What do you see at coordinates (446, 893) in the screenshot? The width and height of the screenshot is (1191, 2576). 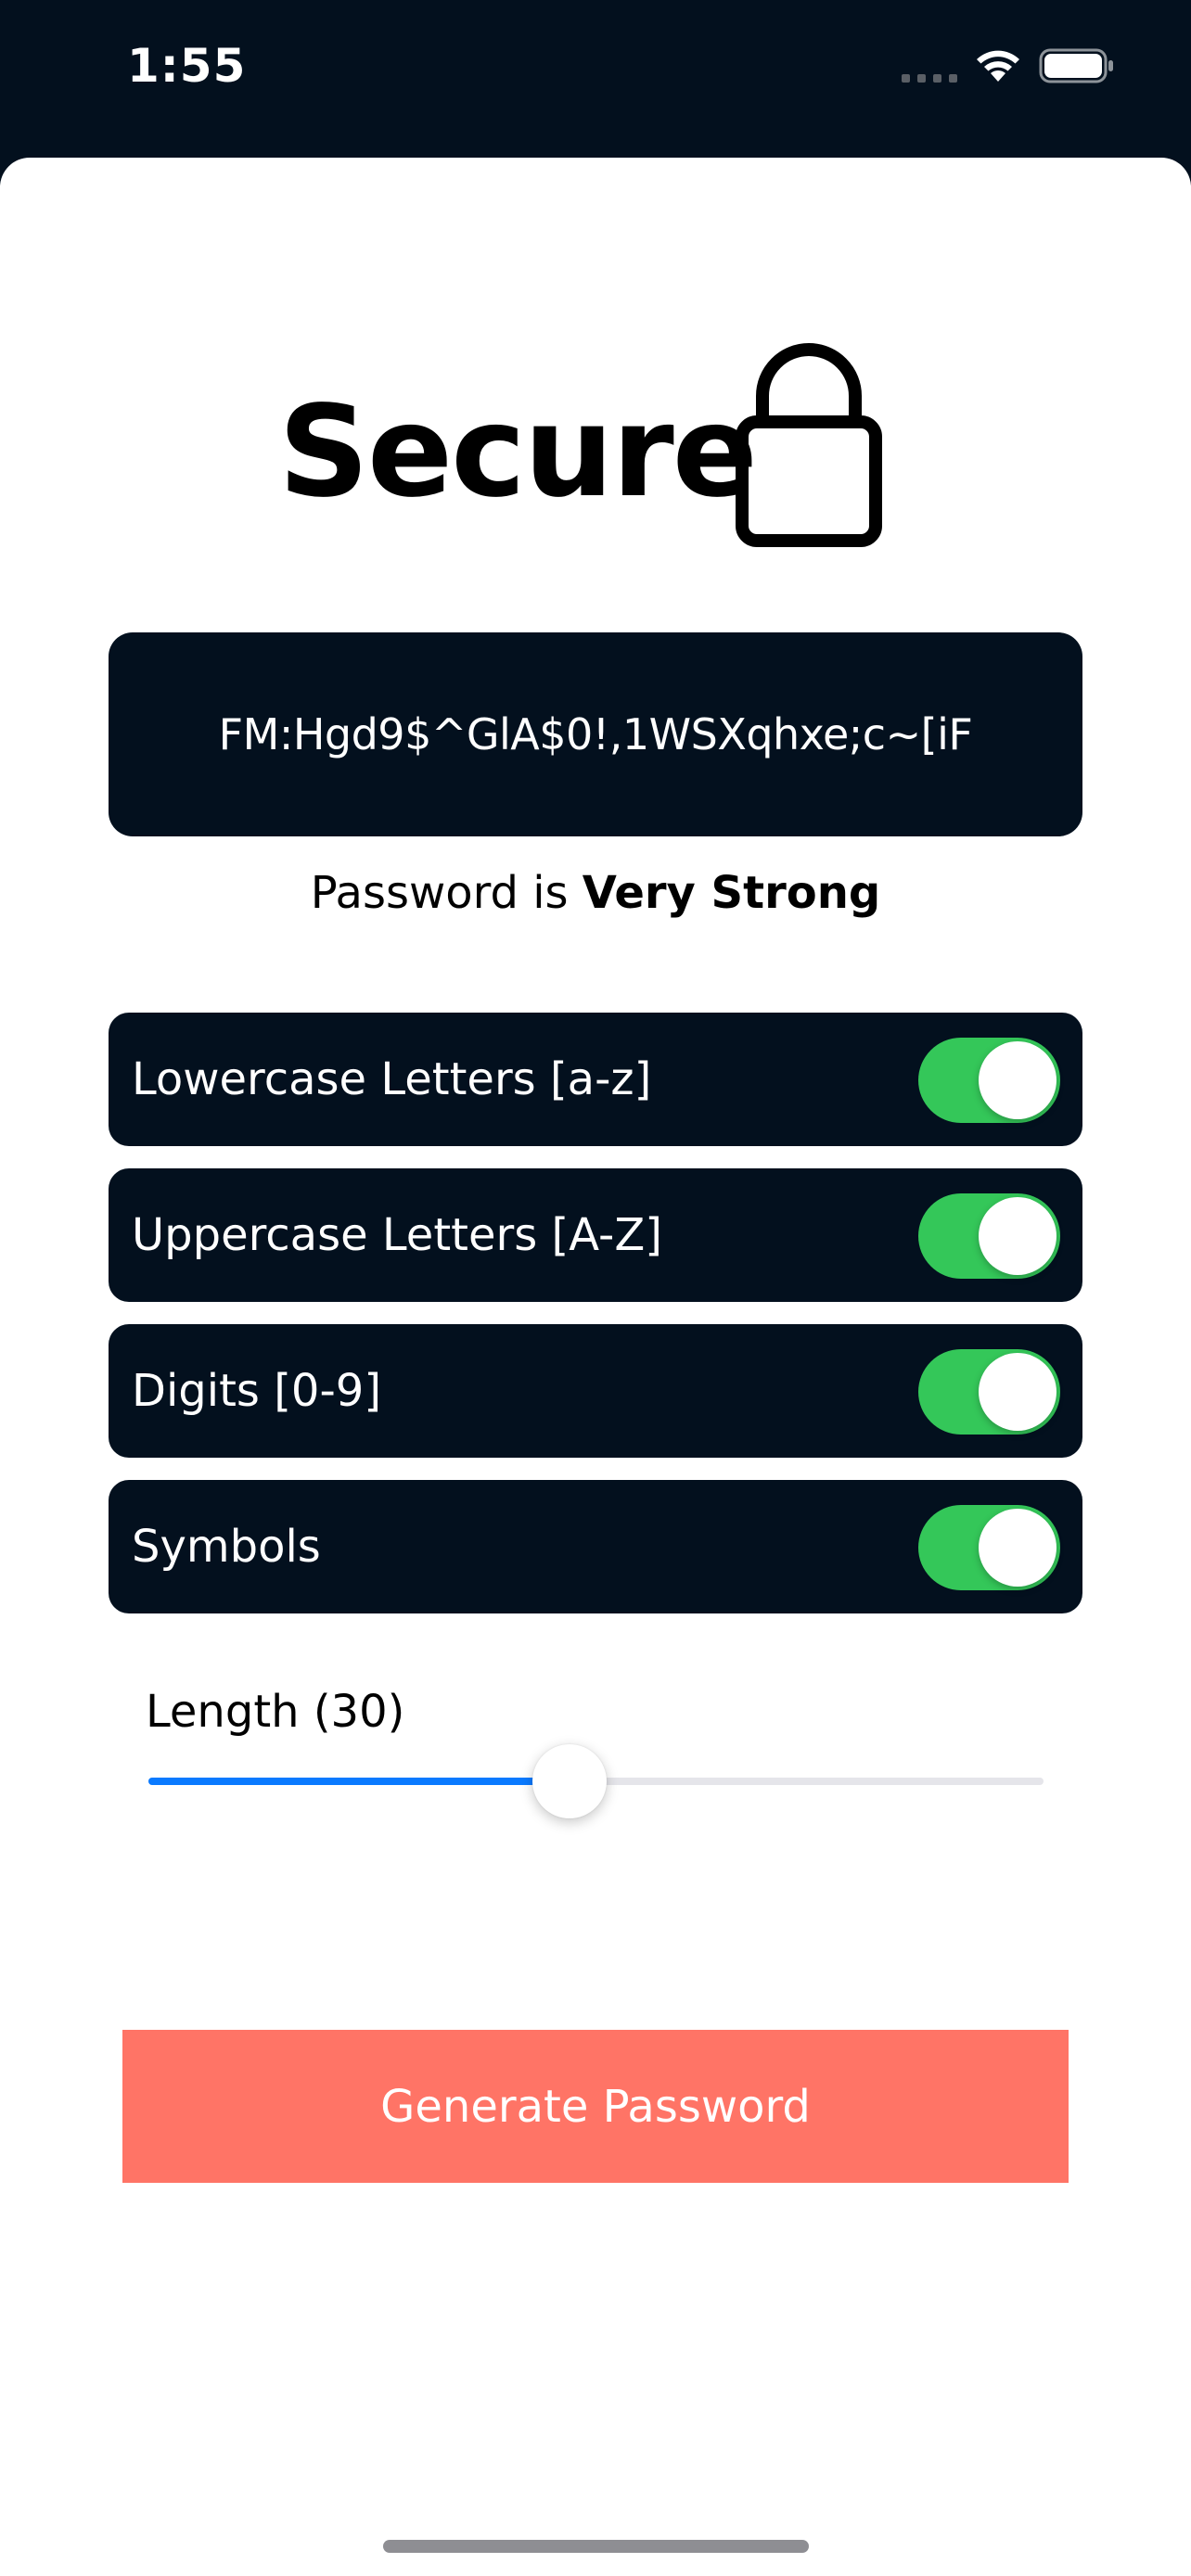 I see `strength-prefix: Password is` at bounding box center [446, 893].